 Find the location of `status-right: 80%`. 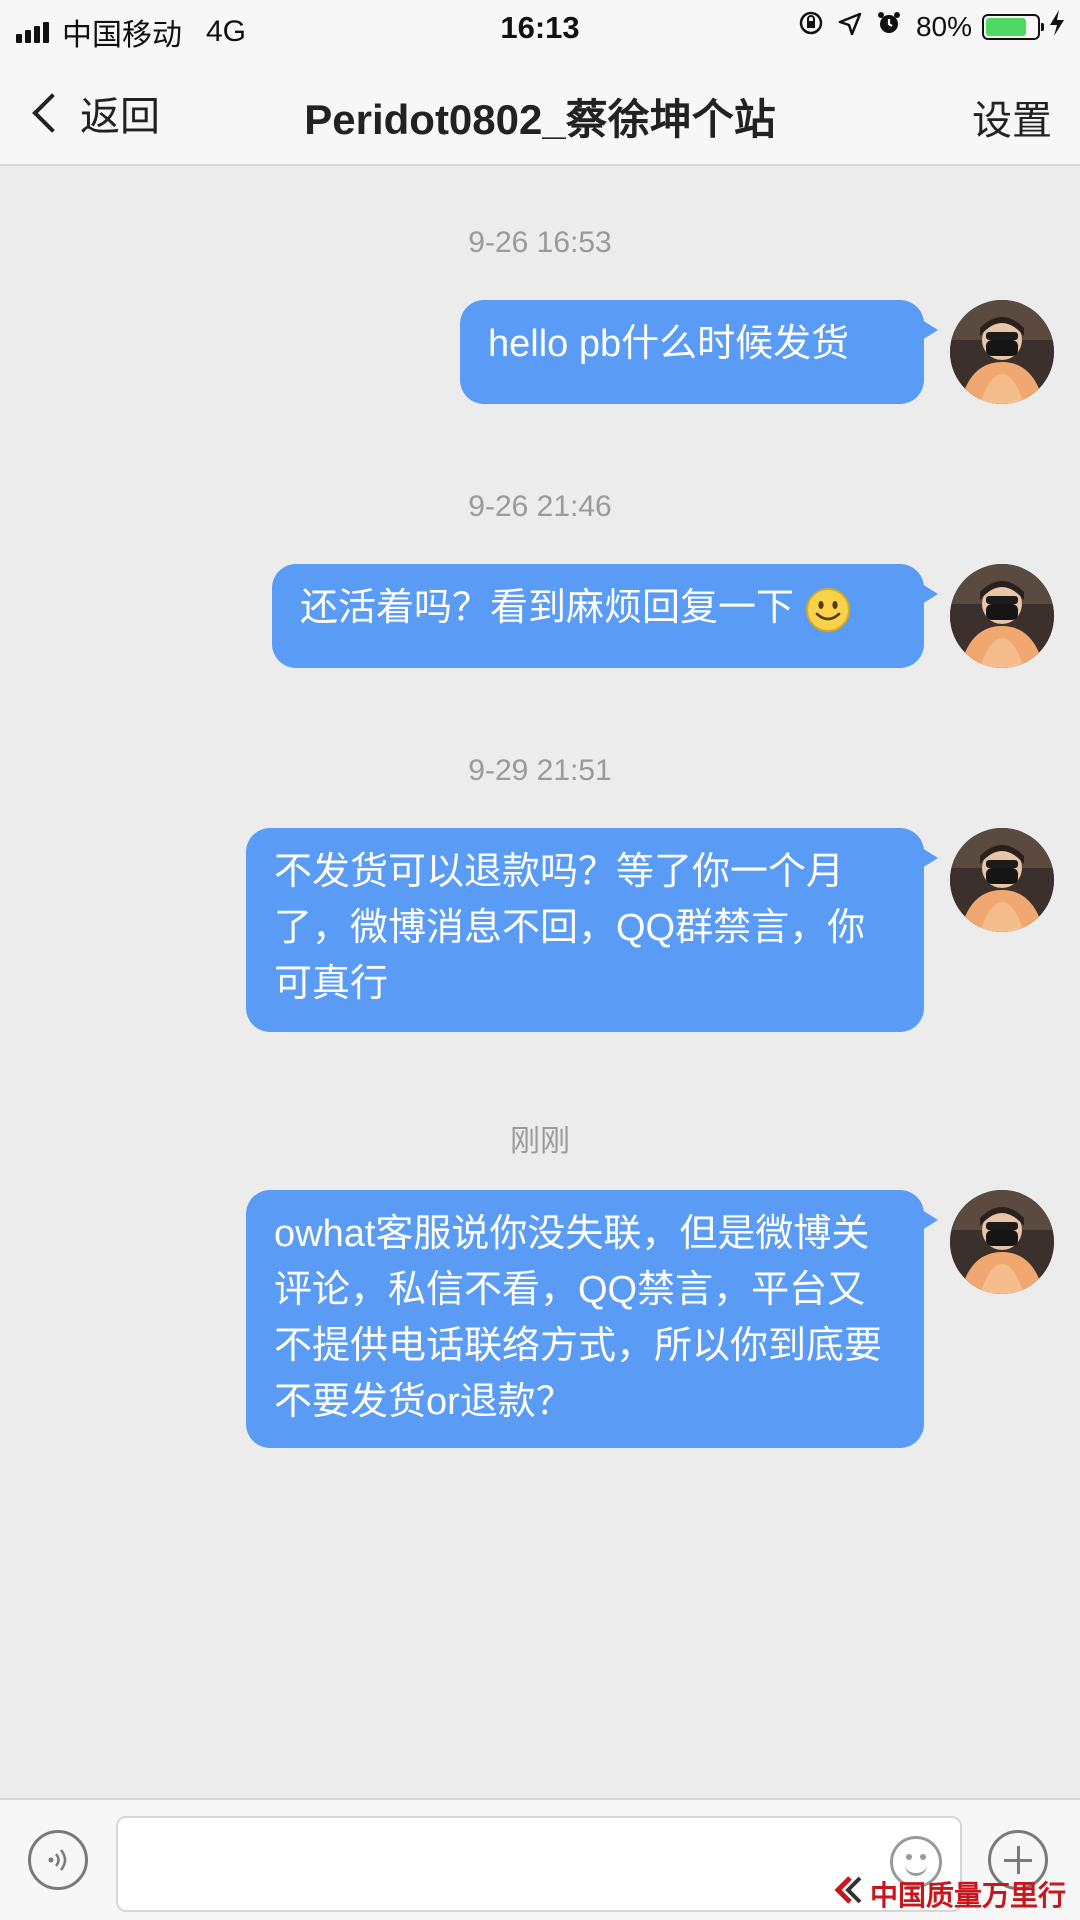

status-right: 80% is located at coordinates (925, 26).